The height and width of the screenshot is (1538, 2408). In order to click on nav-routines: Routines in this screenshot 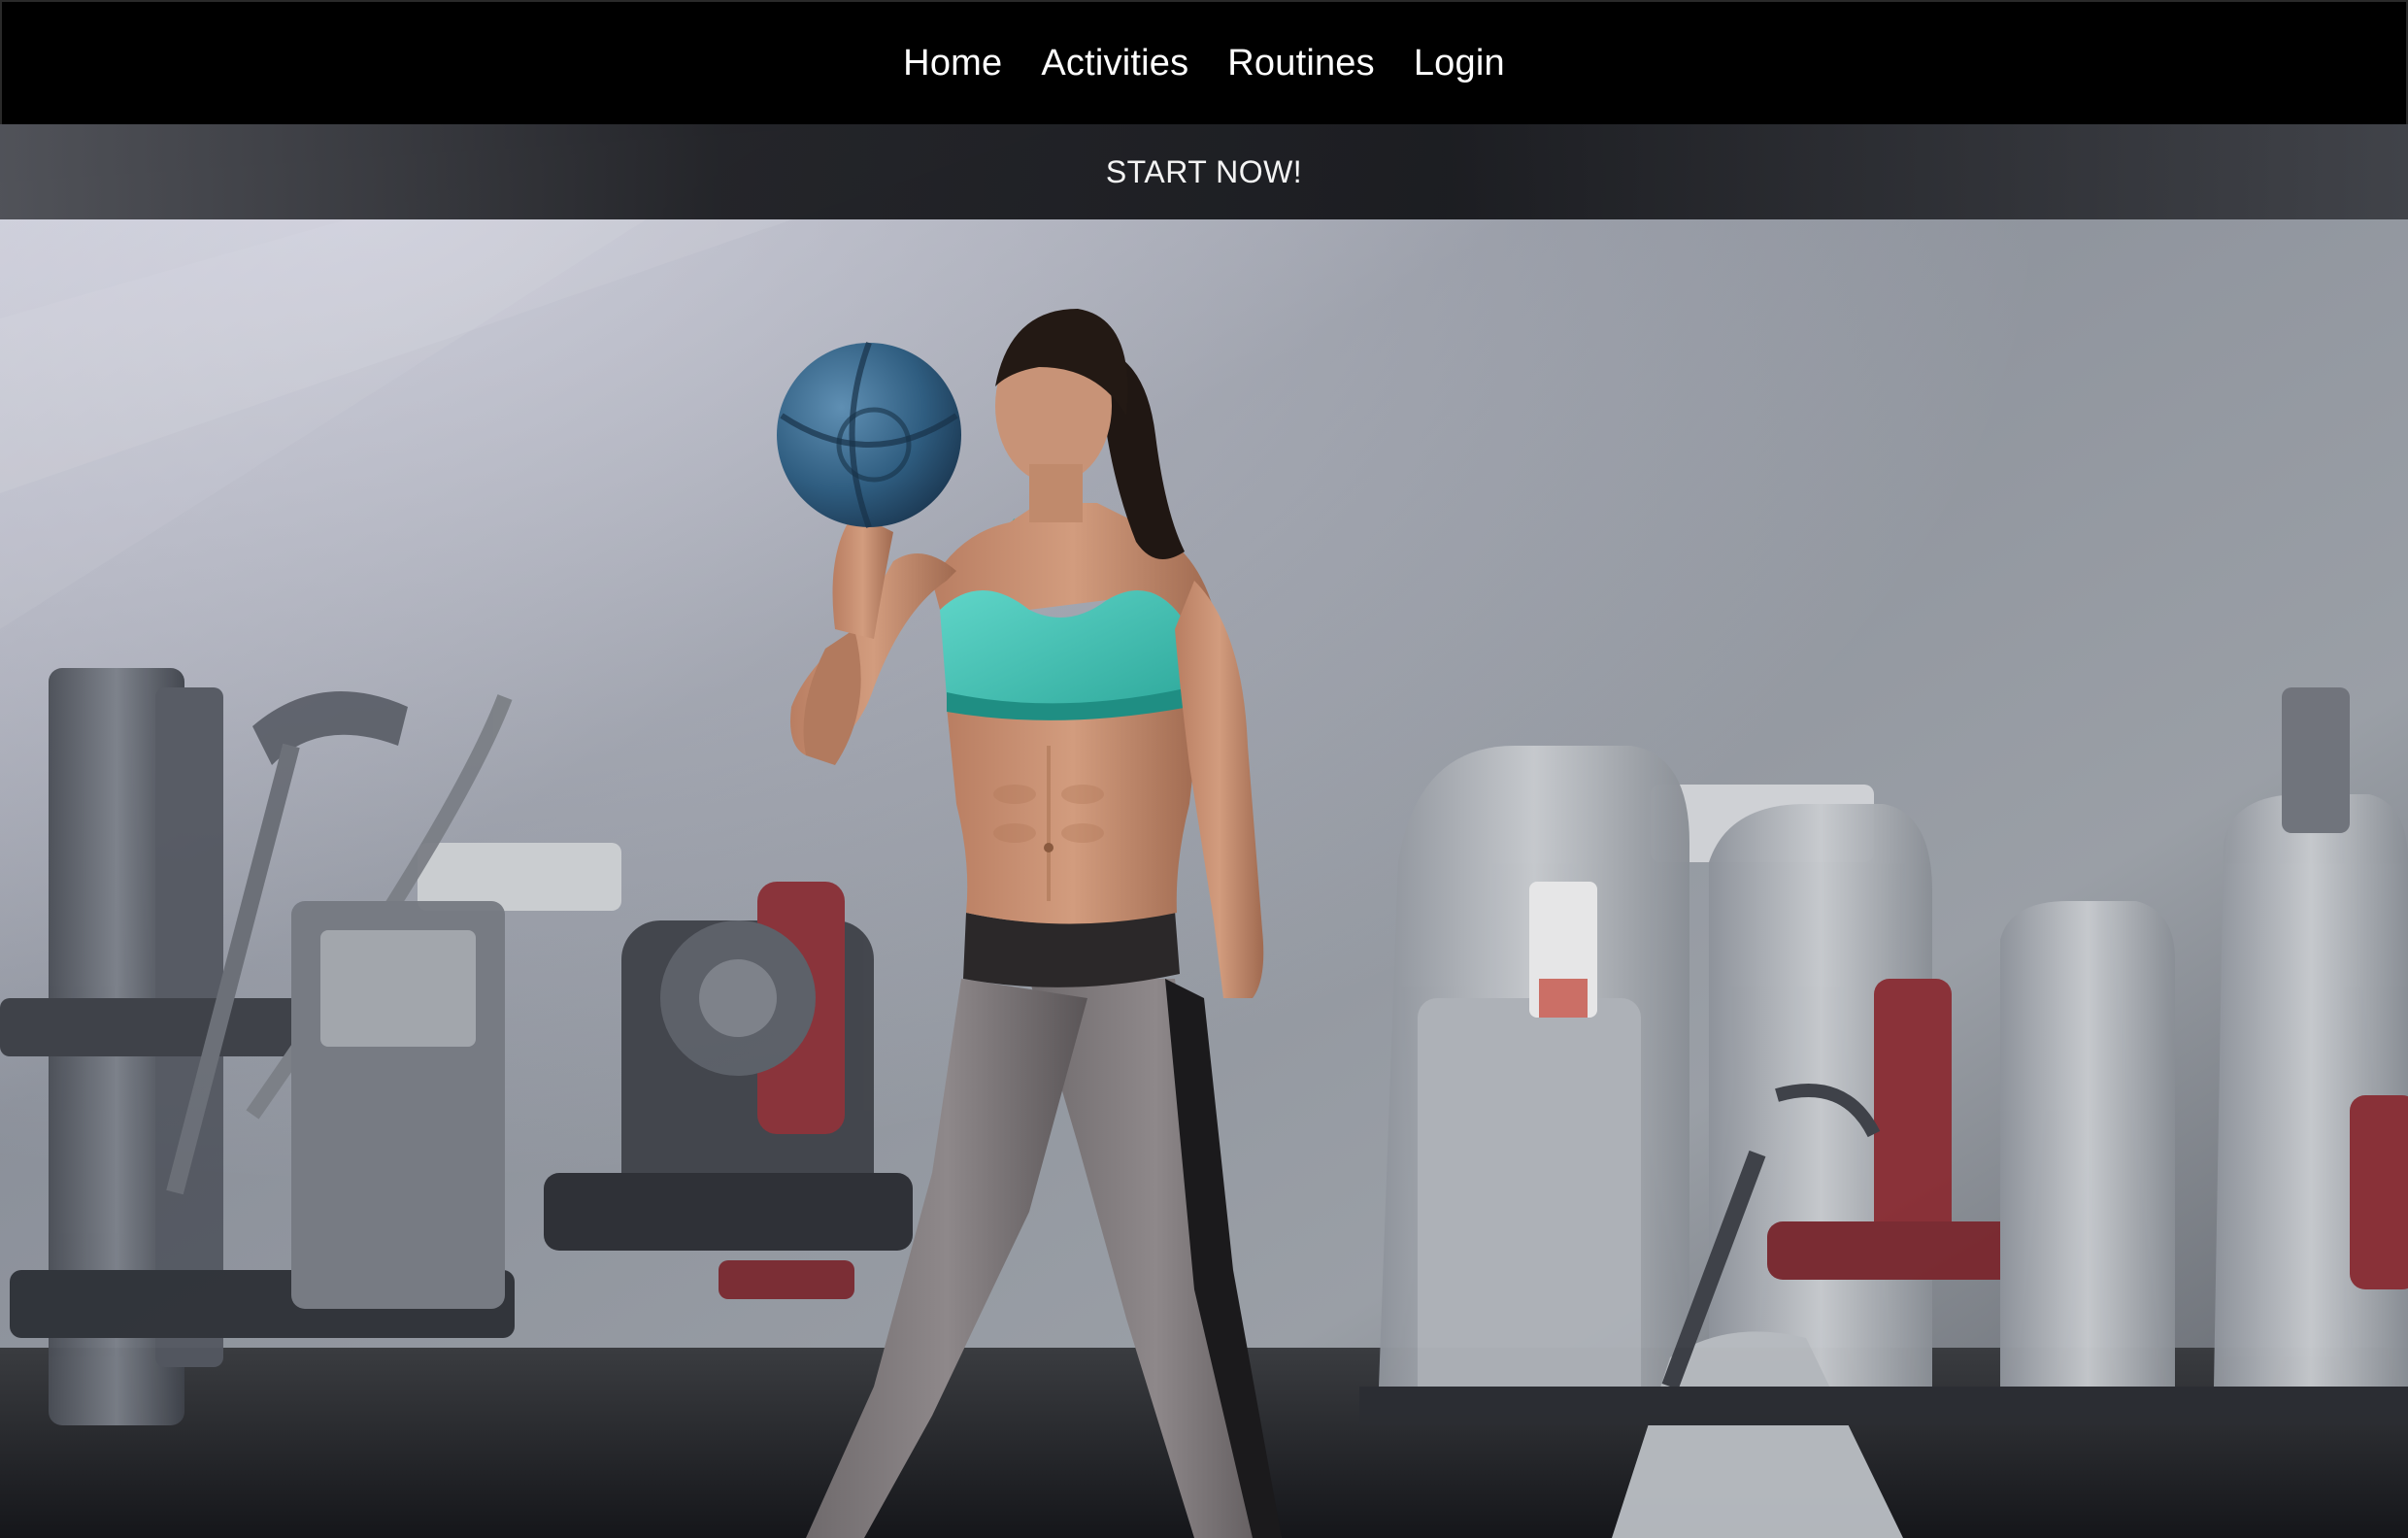, I will do `click(1301, 63)`.